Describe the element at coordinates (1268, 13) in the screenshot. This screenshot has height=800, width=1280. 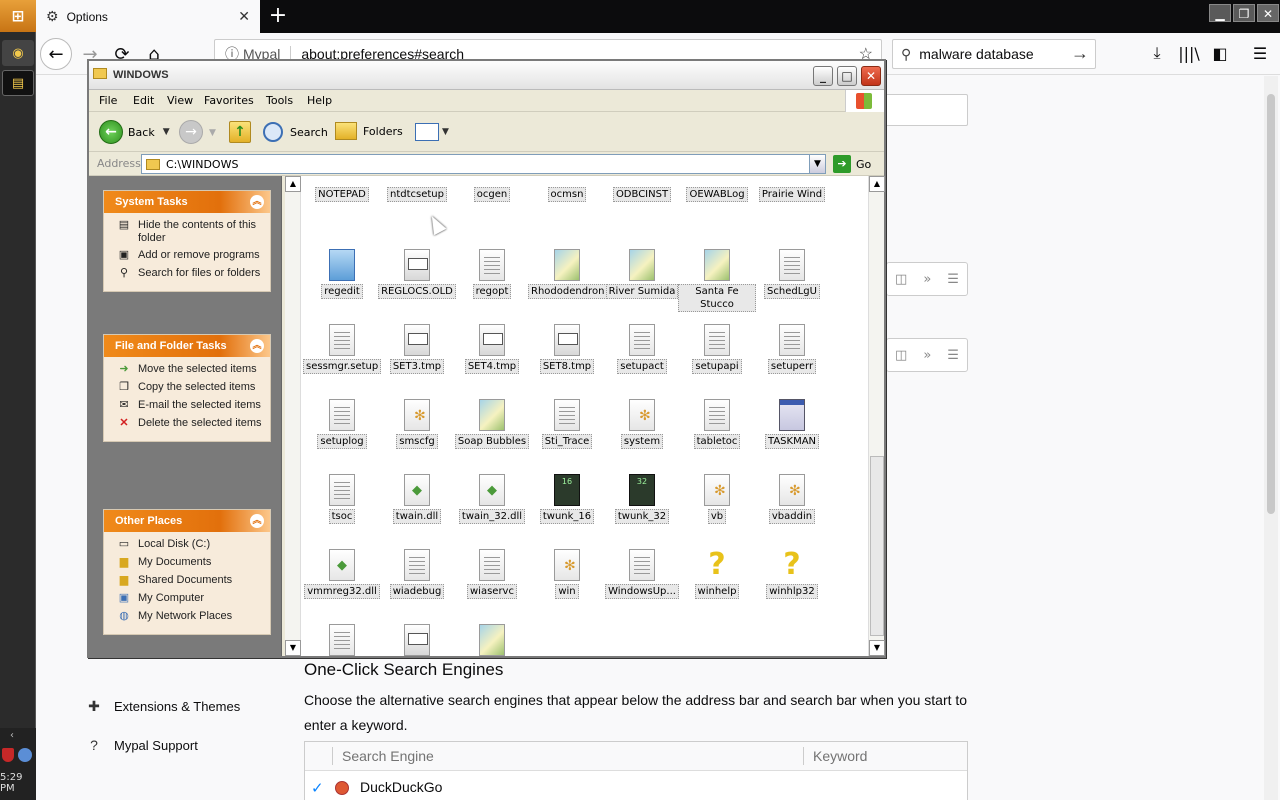
I see `close-button: ✕` at that location.